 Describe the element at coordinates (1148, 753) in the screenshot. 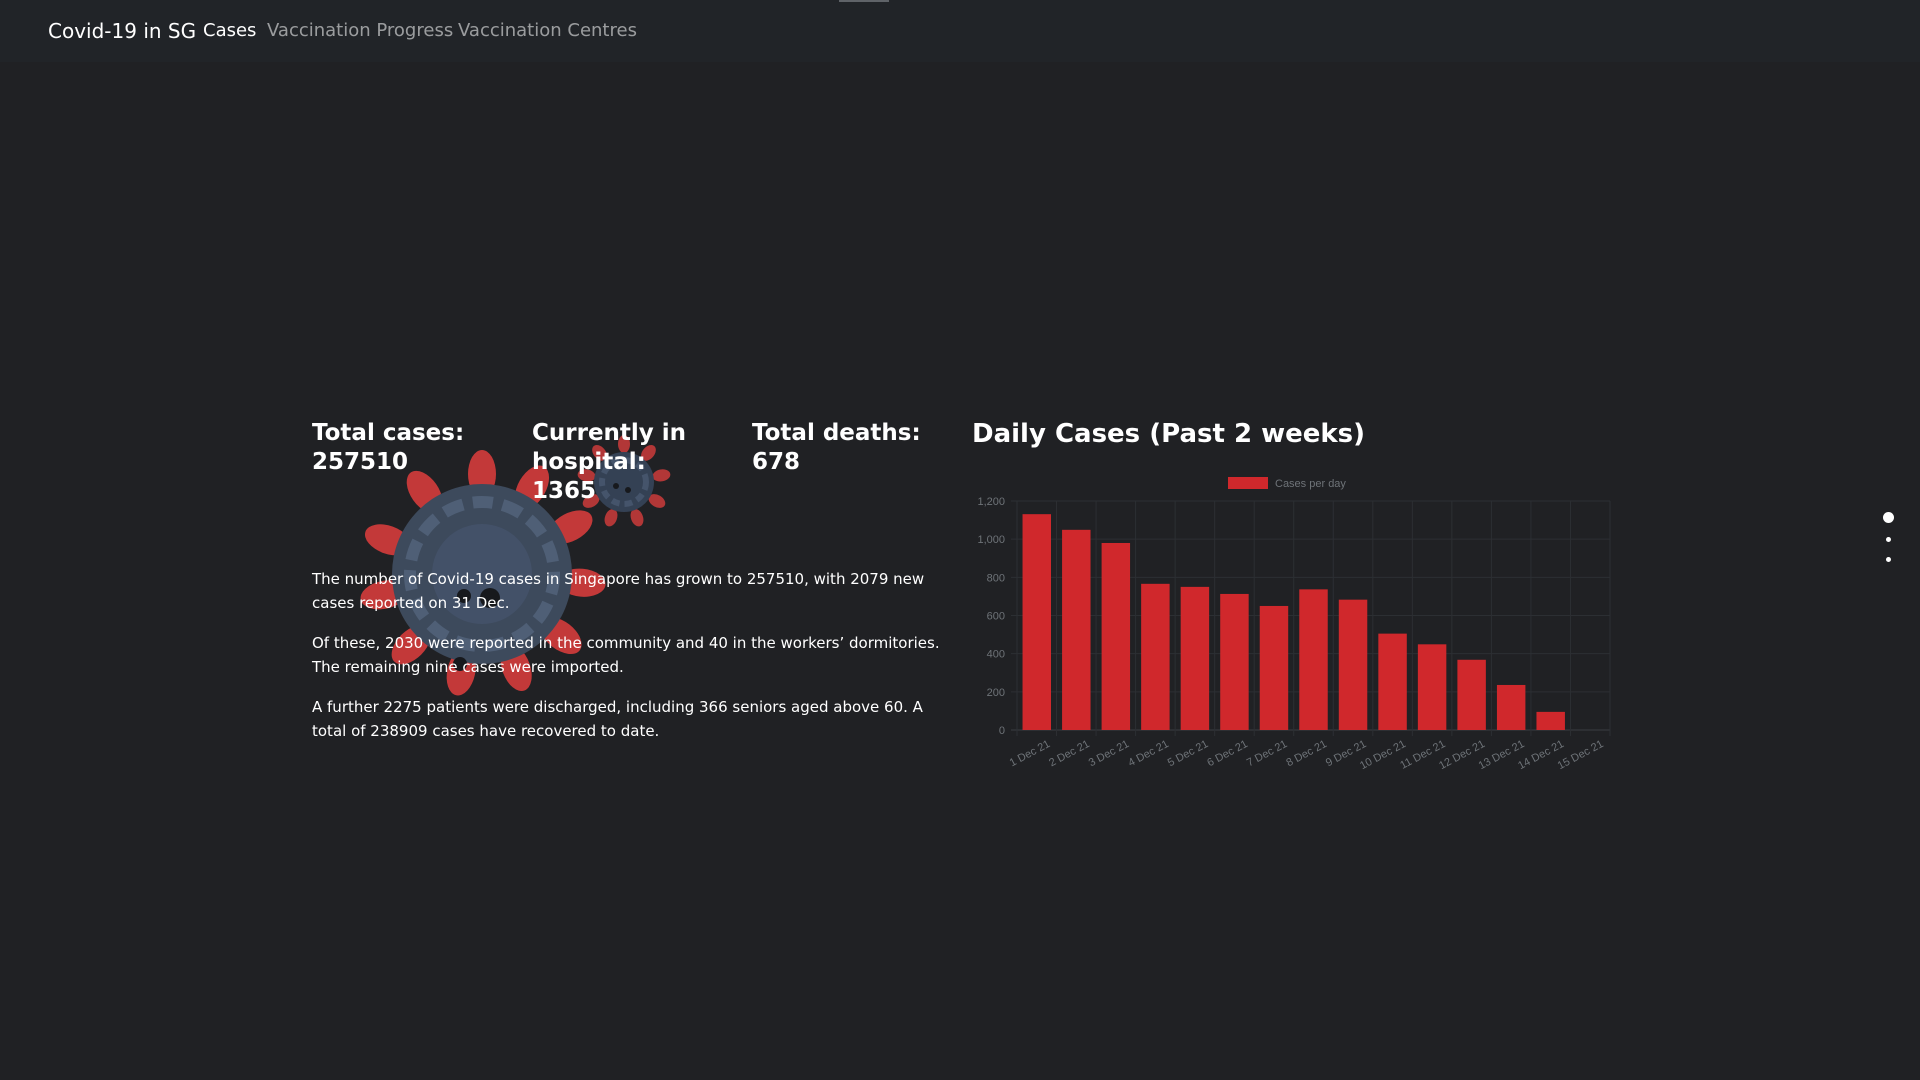

I see `x-tick-label: 4 Dec 21` at that location.